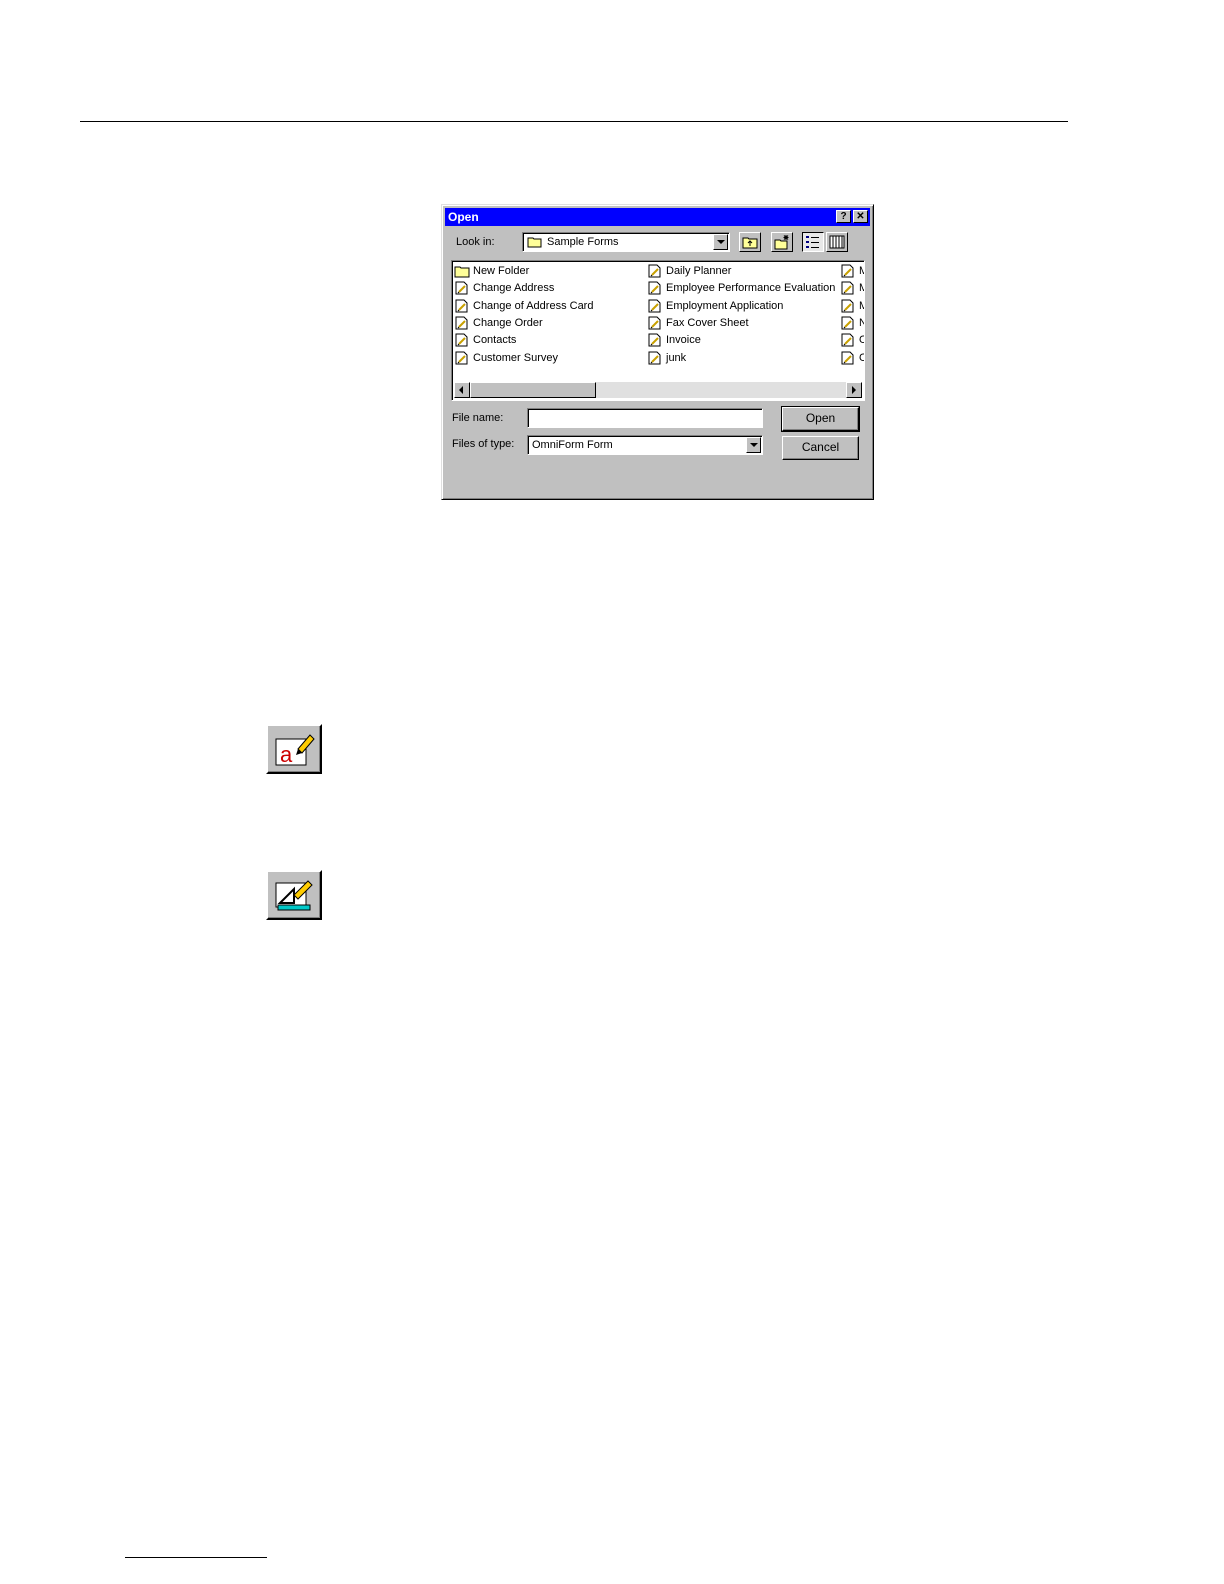  What do you see at coordinates (286, 754) in the screenshot?
I see `svg-text: a` at bounding box center [286, 754].